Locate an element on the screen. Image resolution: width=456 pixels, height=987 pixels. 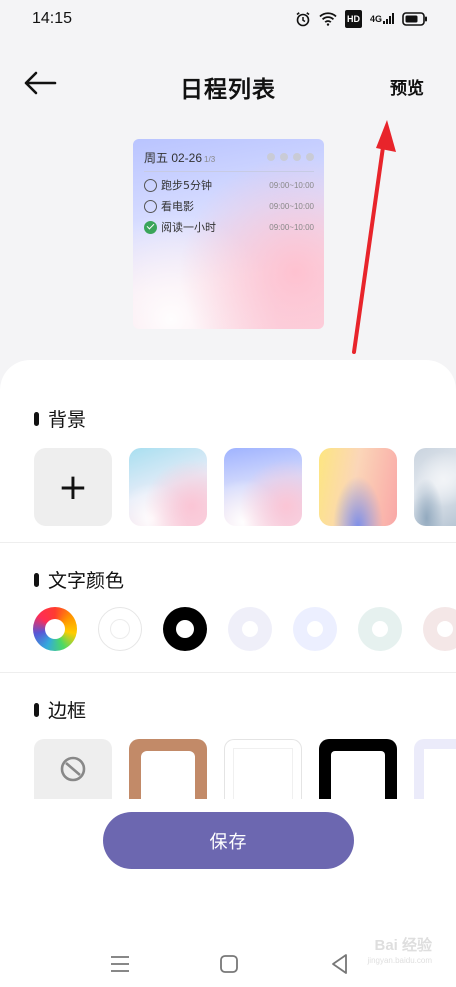
menu-icon is located at coordinates (120, 964).